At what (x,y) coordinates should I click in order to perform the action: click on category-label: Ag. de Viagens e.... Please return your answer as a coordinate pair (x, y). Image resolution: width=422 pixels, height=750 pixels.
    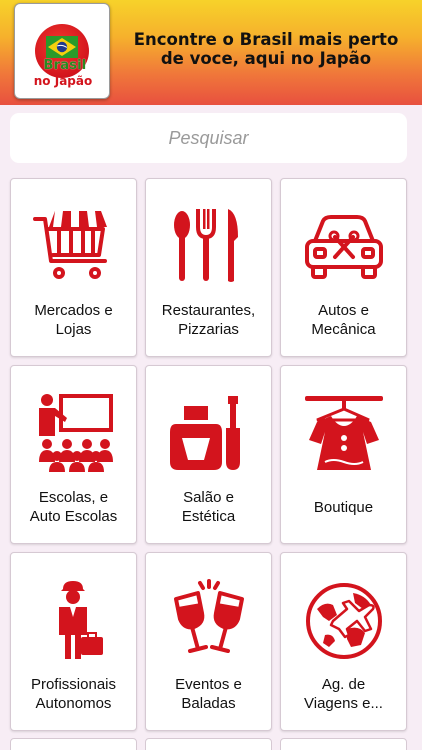
    Looking at the image, I should click on (343, 694).